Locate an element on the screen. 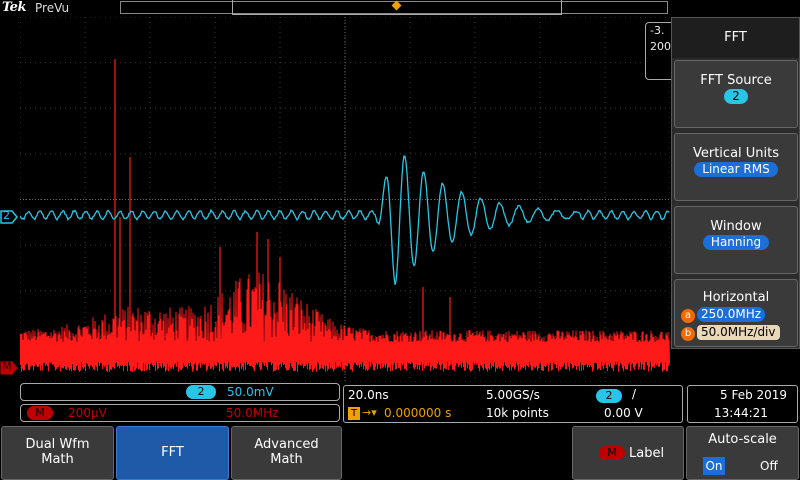  trigger-position-marker is located at coordinates (396, 5).